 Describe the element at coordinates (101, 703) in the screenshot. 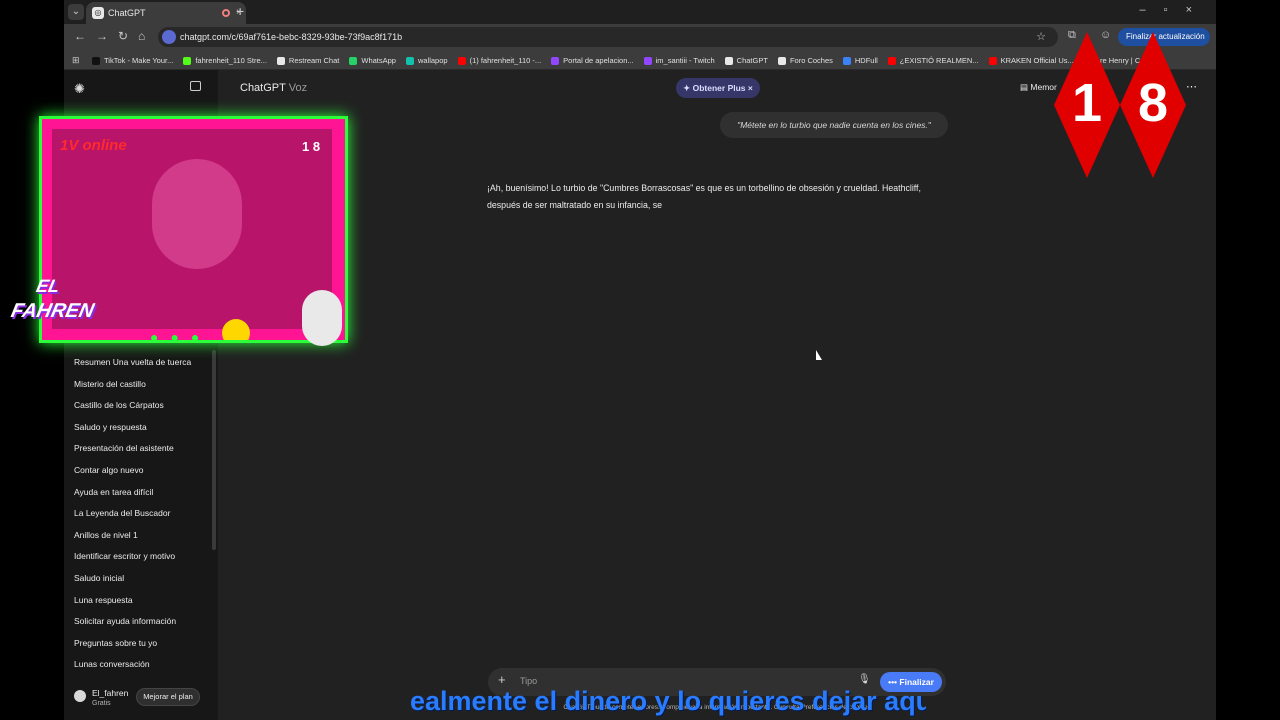

I see `user-plan: Gratis` at that location.